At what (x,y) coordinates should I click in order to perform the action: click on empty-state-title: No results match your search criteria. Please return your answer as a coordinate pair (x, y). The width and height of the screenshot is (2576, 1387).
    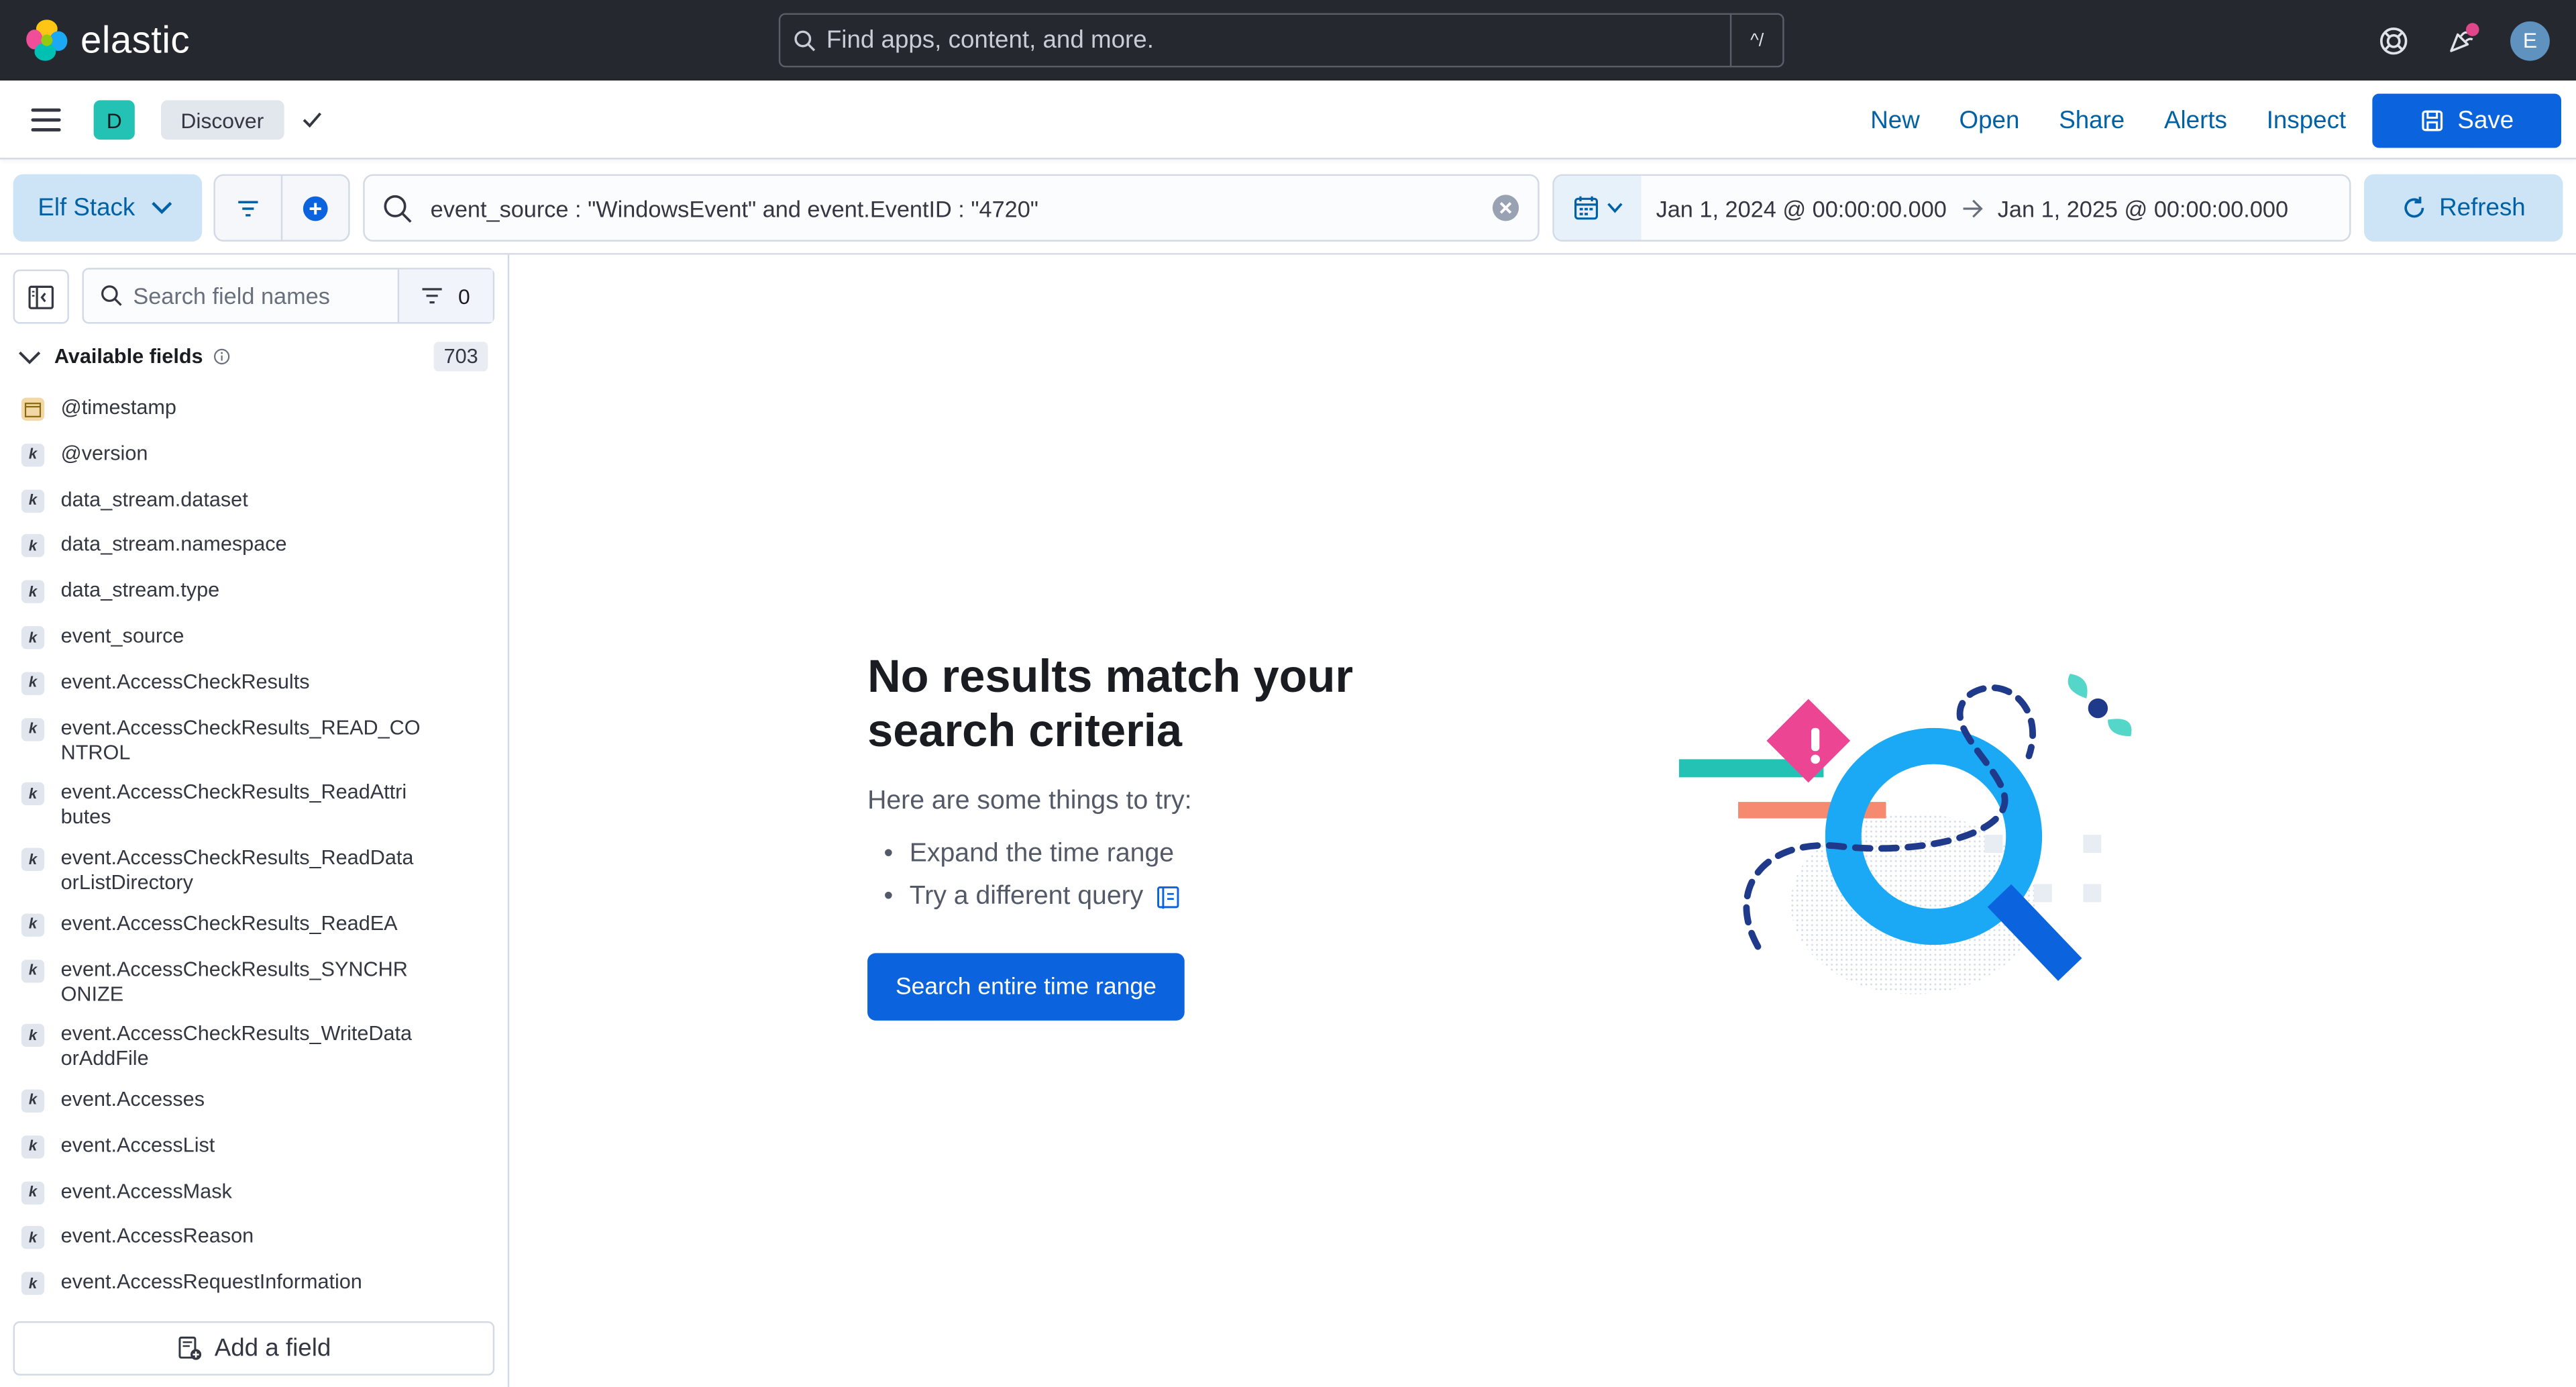
    Looking at the image, I should click on (1110, 703).